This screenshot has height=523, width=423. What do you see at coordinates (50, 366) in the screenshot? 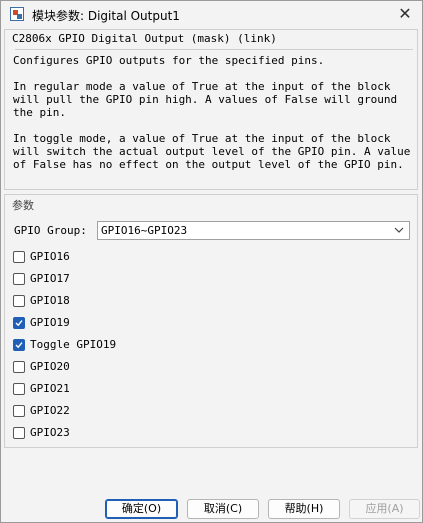
I see `checkbox-label: GPIO20` at bounding box center [50, 366].